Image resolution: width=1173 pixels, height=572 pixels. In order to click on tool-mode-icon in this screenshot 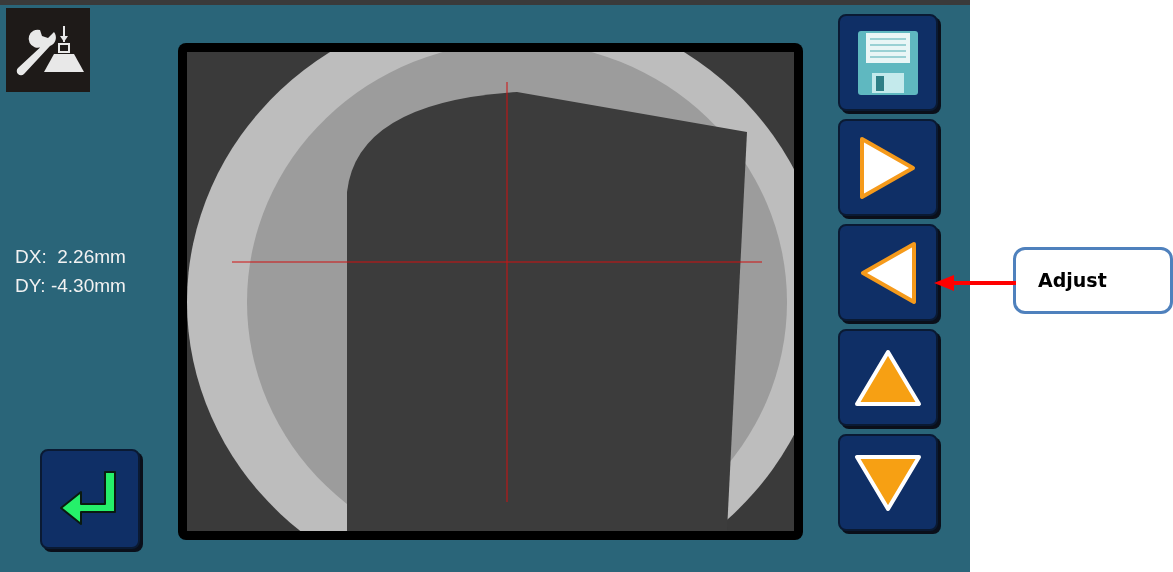, I will do `click(48, 50)`.